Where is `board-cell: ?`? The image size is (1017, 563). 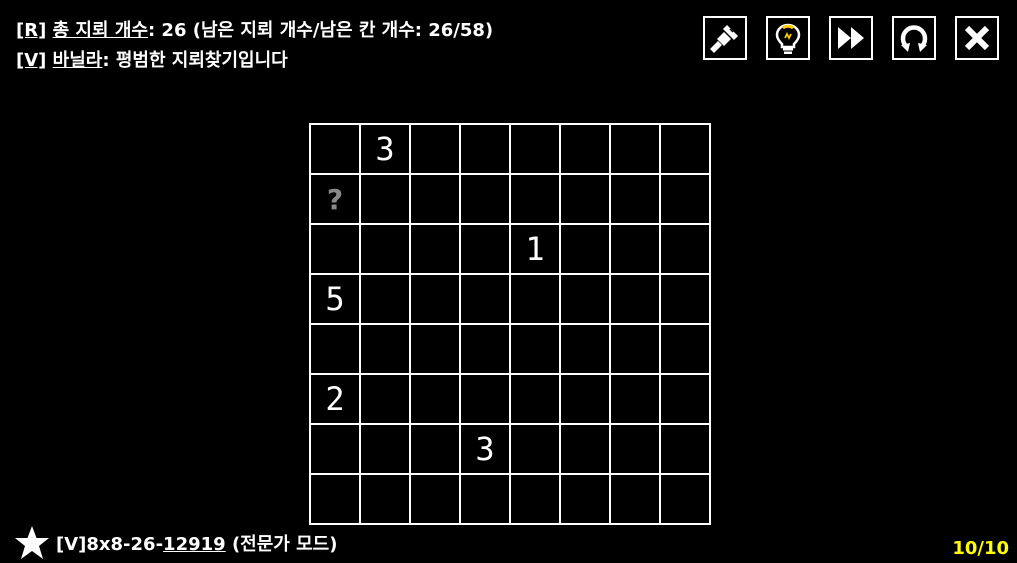 board-cell: ? is located at coordinates (336, 200).